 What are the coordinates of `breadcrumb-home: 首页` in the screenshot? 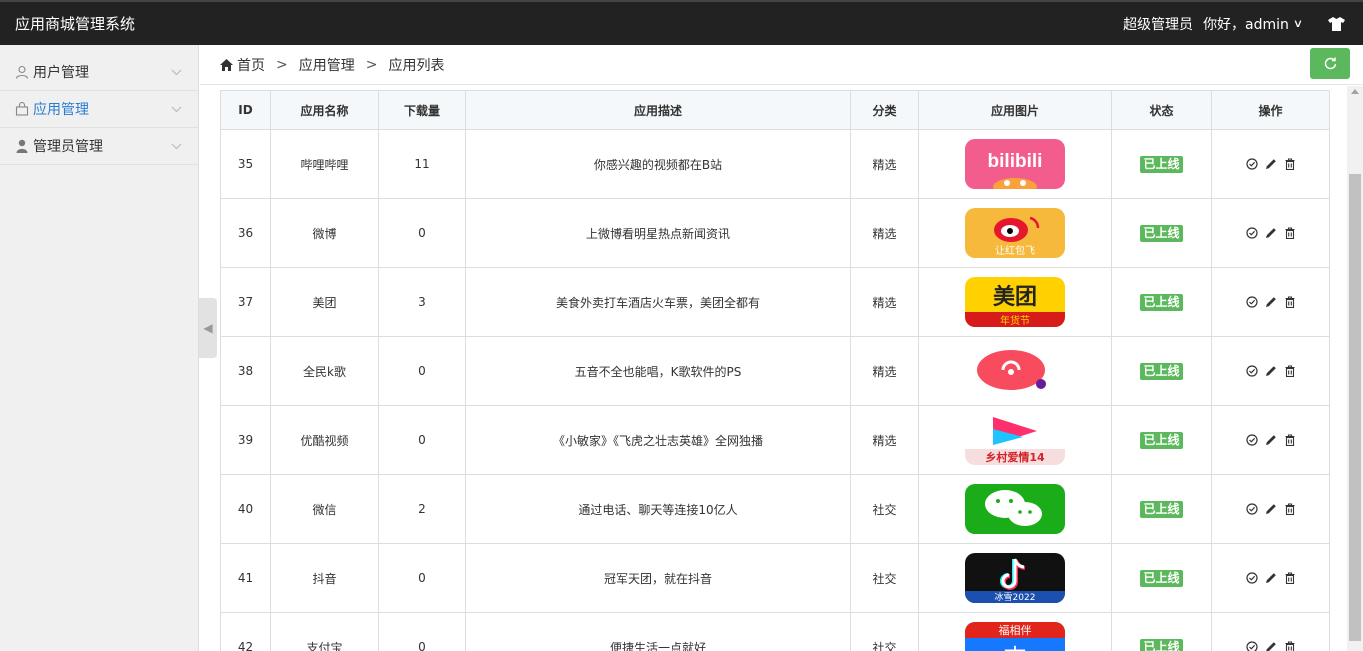 It's located at (251, 65).